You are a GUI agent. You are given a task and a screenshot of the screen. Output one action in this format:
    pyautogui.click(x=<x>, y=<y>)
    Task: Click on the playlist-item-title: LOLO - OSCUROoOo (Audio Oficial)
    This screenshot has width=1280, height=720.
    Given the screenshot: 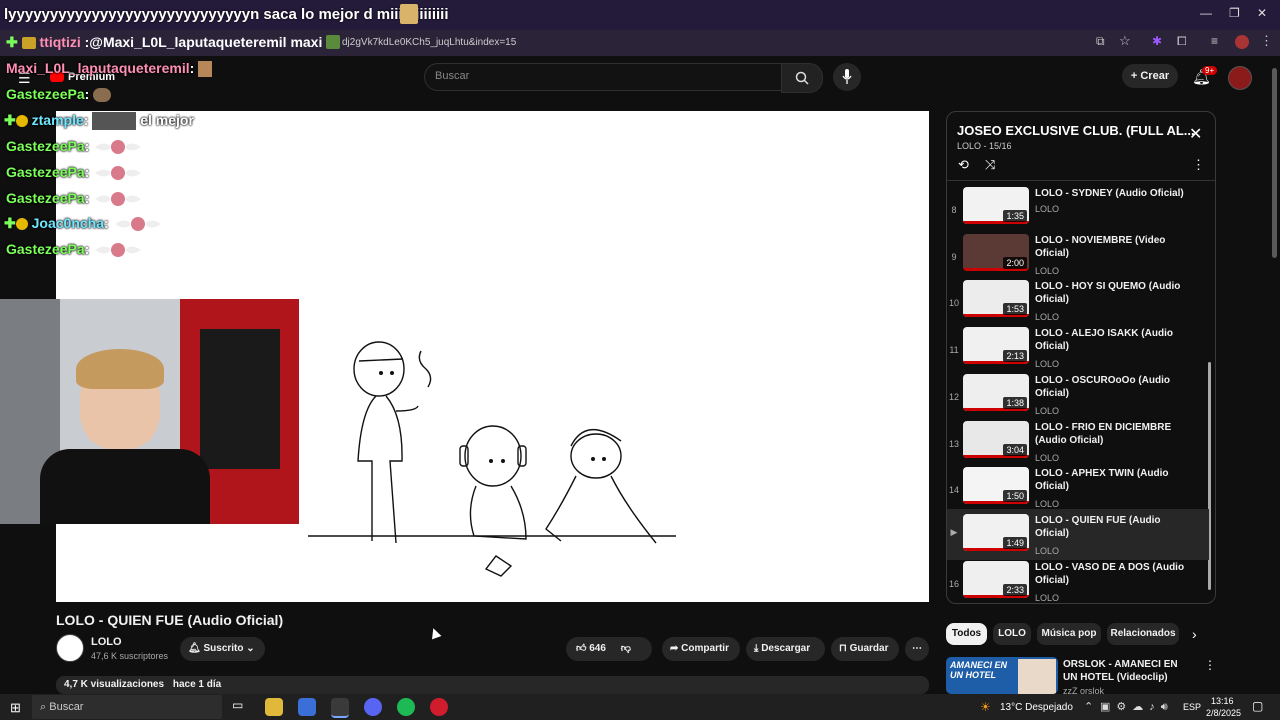 What is the action you would take?
    pyautogui.click(x=1110, y=387)
    